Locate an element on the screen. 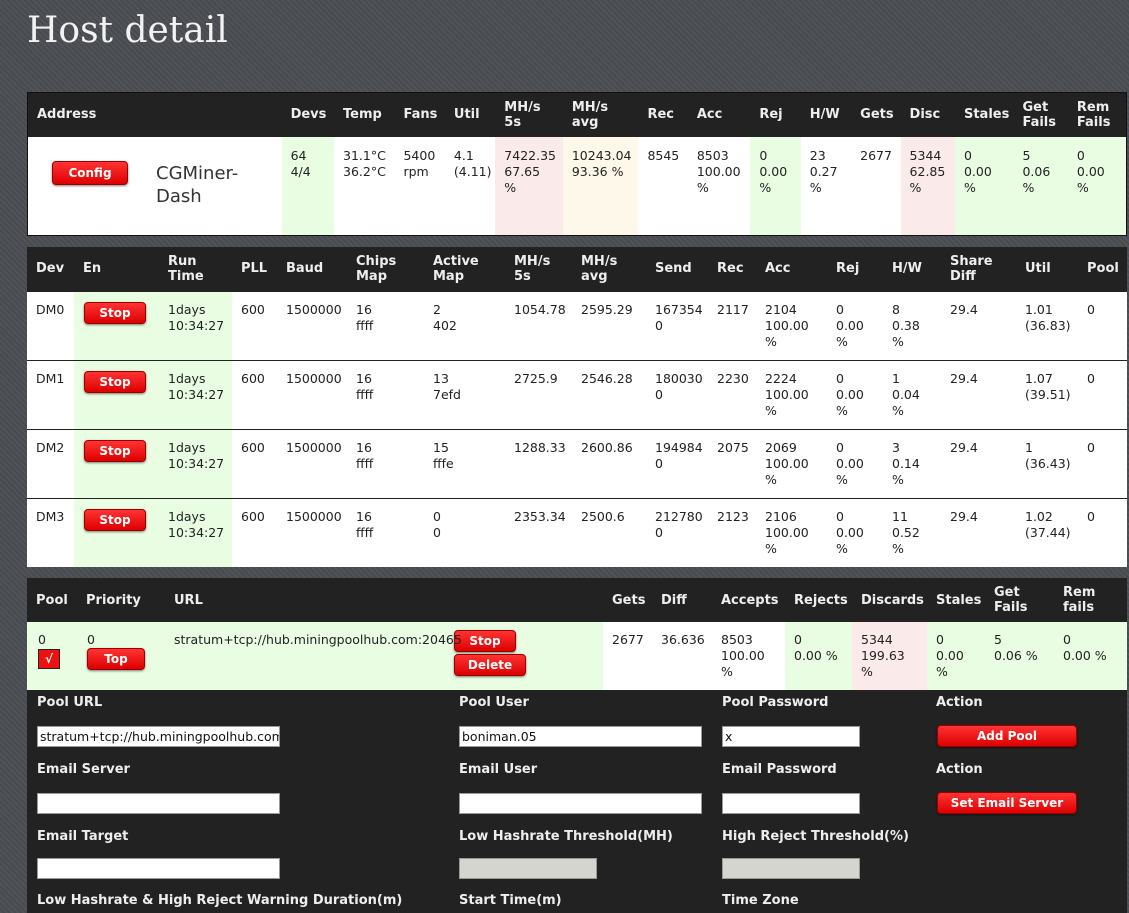 The image size is (1129, 913). mhsavg-cell: 2595.29 is located at coordinates (609, 325).